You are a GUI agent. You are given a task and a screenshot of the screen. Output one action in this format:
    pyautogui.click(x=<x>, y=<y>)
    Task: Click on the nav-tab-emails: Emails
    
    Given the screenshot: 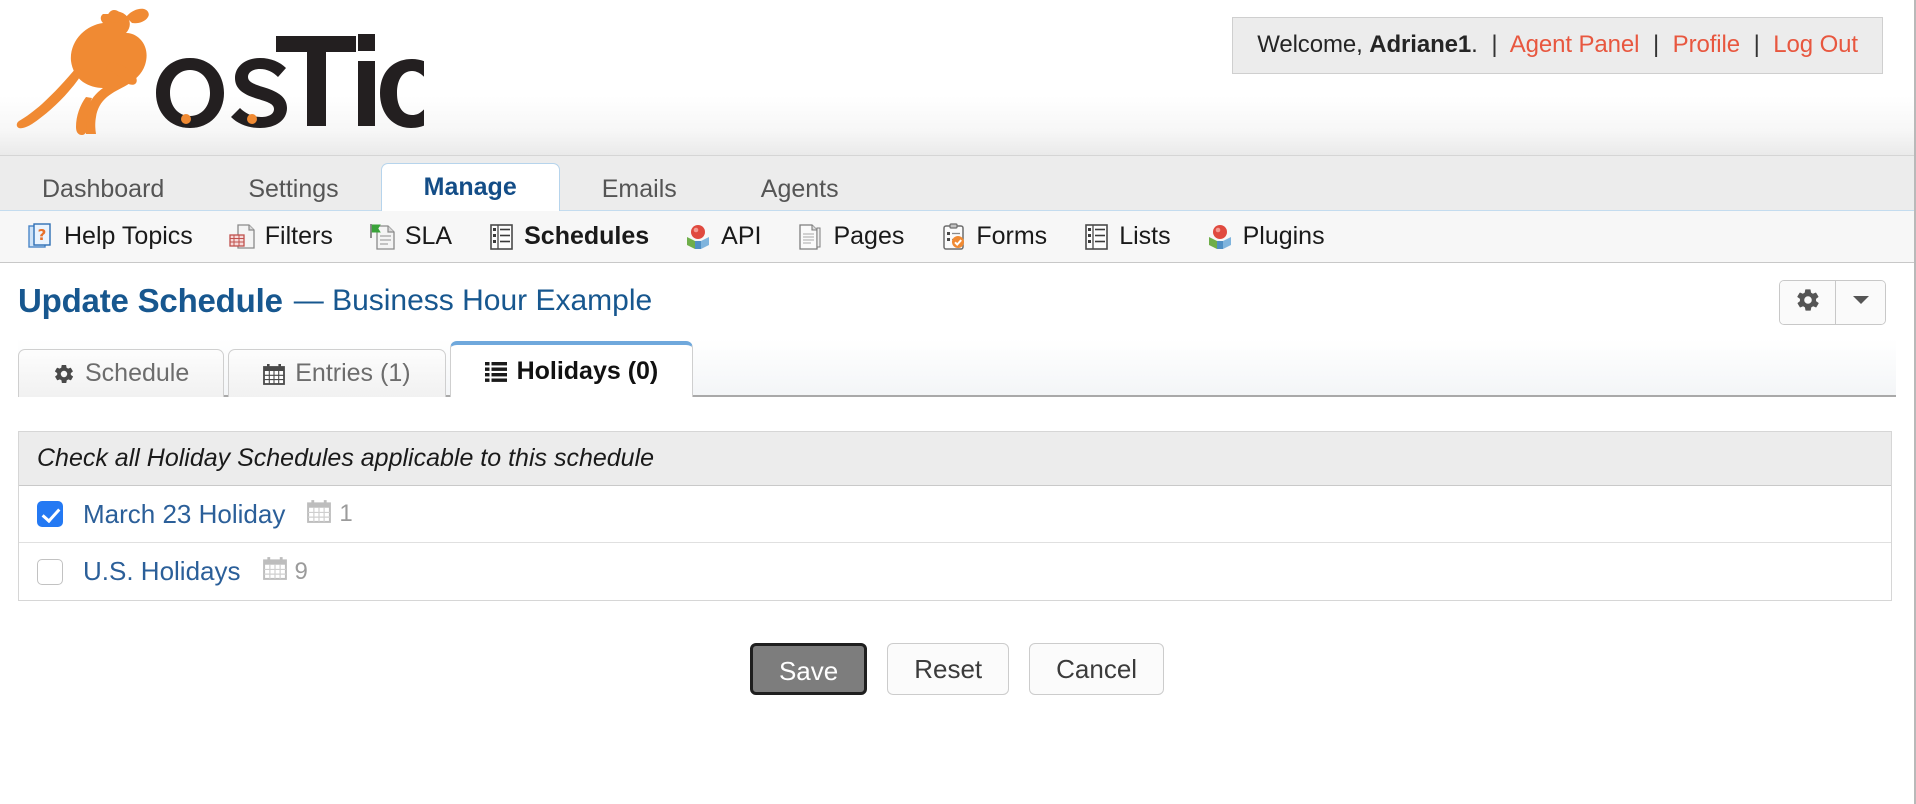 What is the action you would take?
    pyautogui.click(x=639, y=189)
    